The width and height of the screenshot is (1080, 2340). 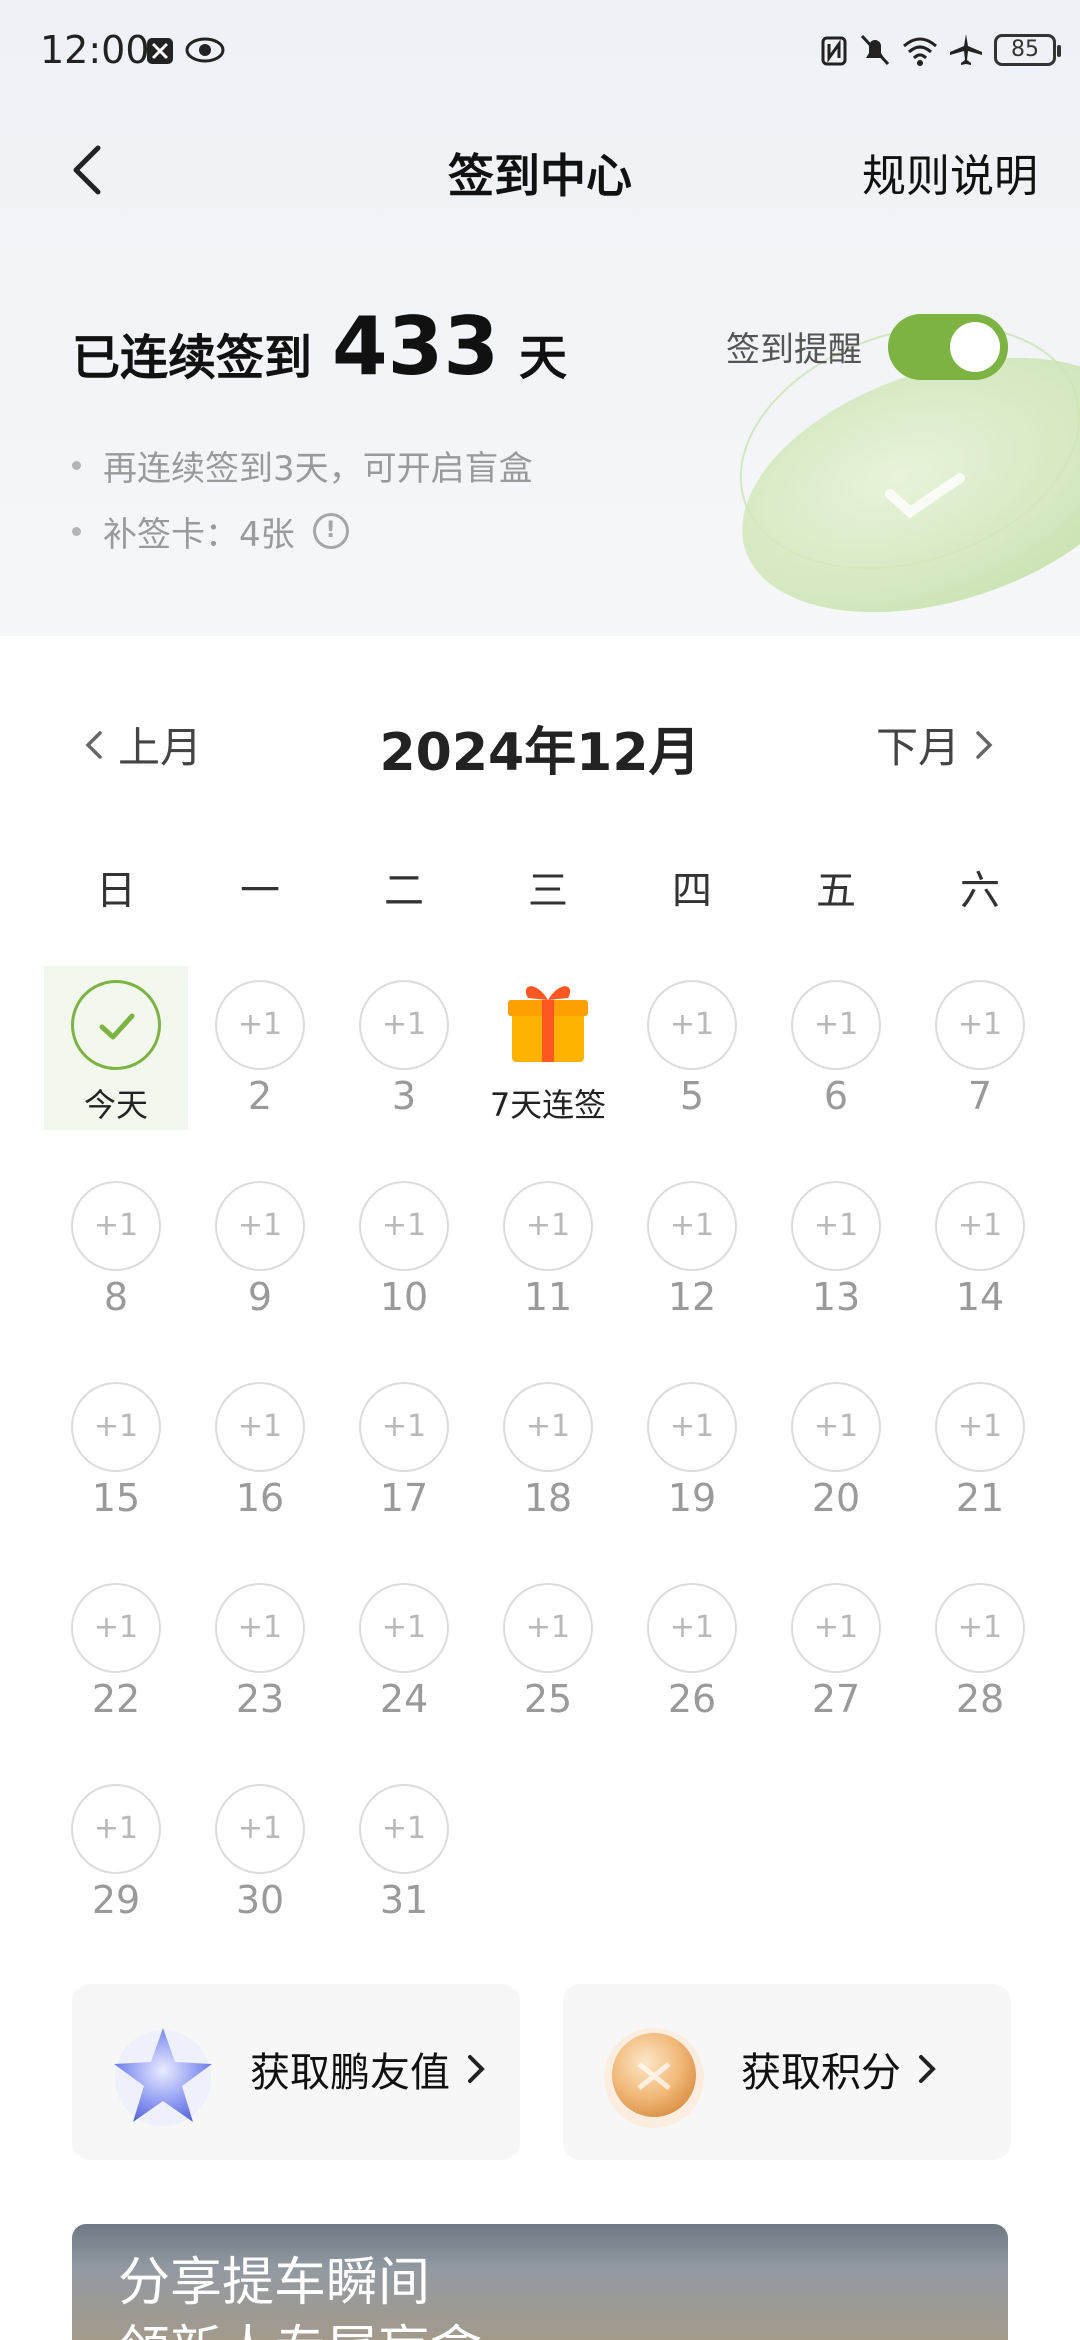 I want to click on weekday-label: 四, so click(x=692, y=891).